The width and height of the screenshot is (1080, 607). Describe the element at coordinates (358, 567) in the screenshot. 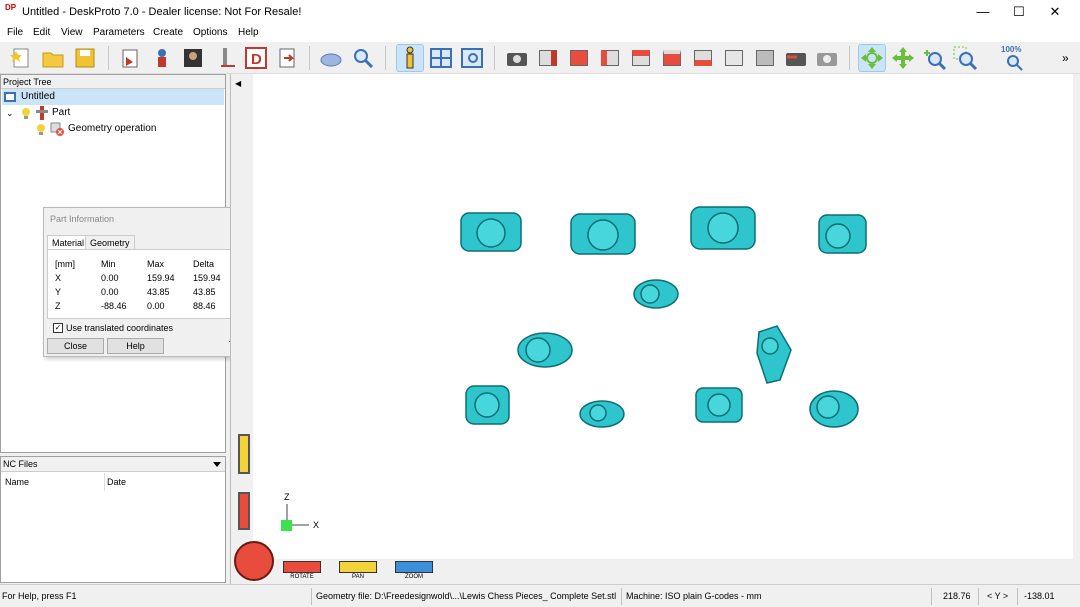

I see `pan-control-bar` at that location.